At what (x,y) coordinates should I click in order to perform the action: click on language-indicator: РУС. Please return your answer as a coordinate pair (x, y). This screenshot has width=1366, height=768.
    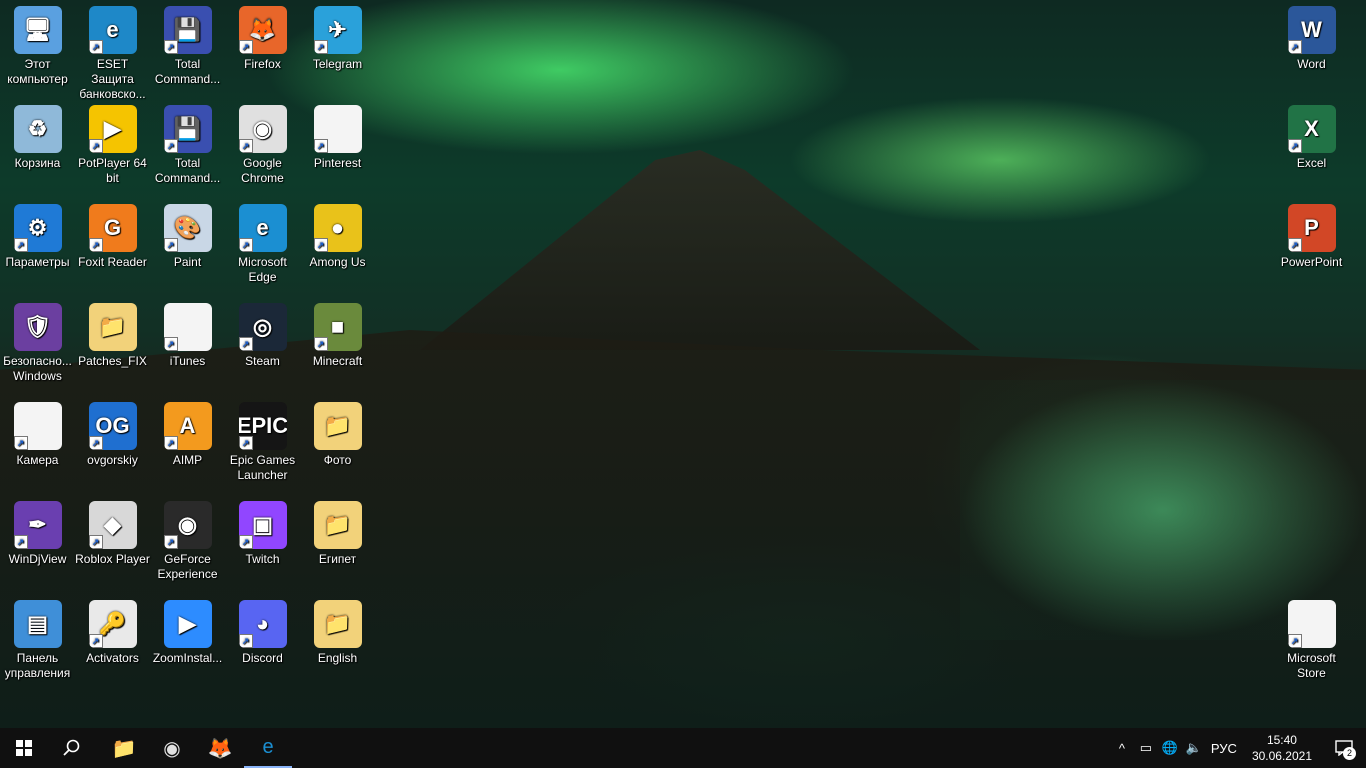
    Looking at the image, I should click on (1224, 748).